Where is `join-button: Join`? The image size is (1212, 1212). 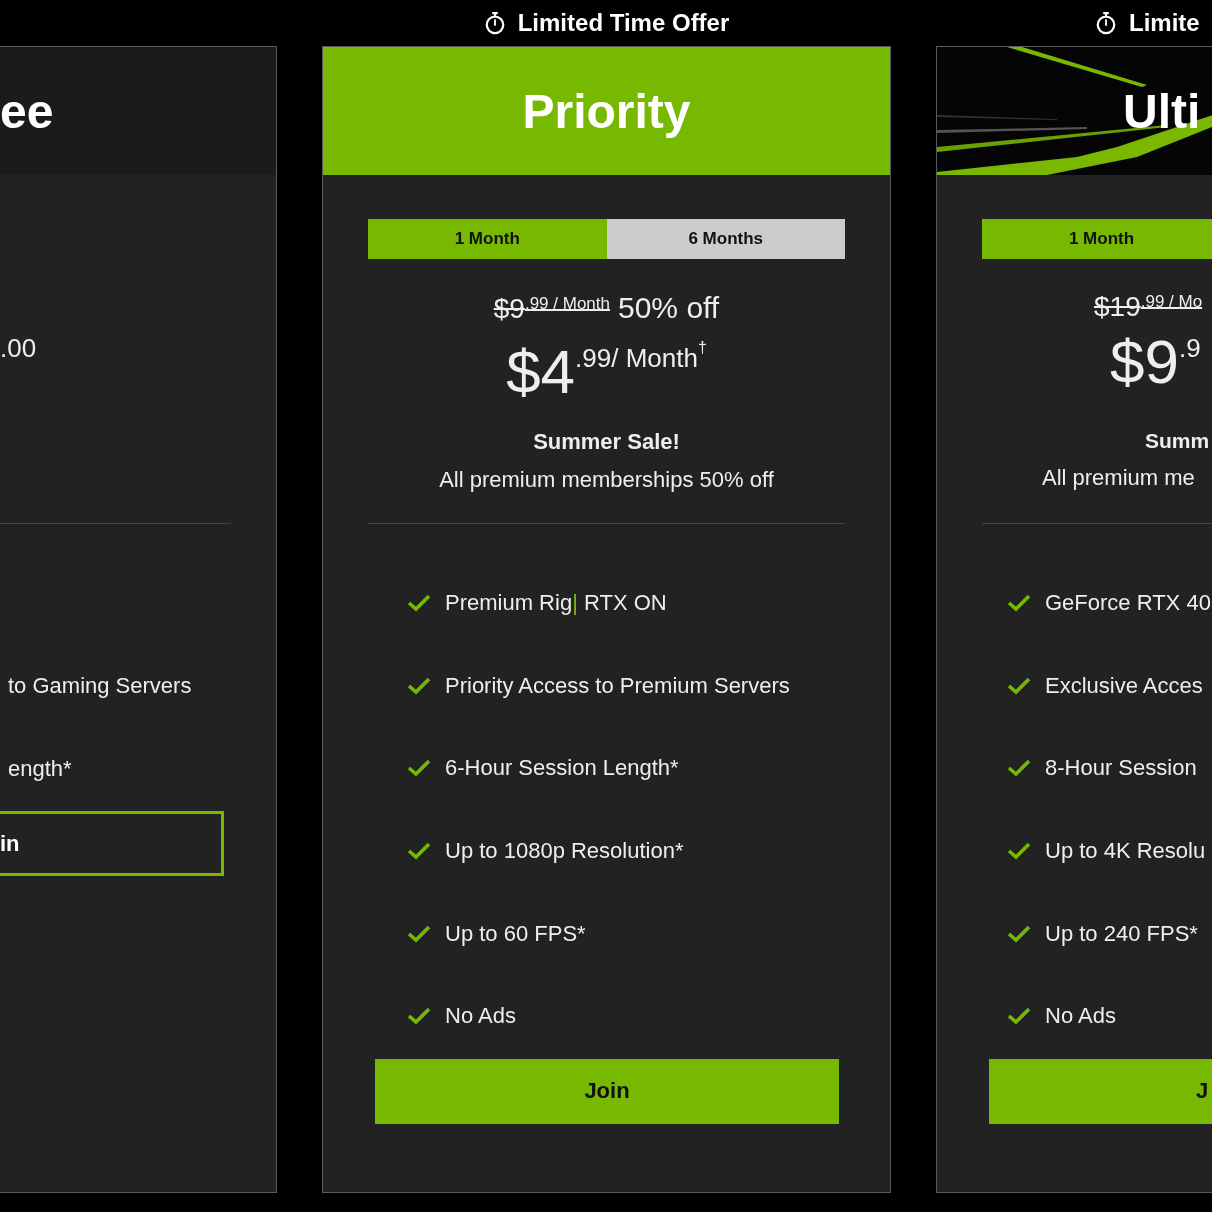
join-button: Join is located at coordinates (607, 1091).